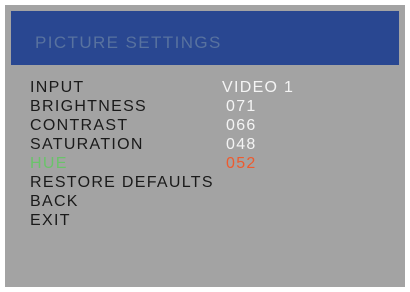 The height and width of the screenshot is (292, 410). Describe the element at coordinates (210, 201) in the screenshot. I see `menu-item-back: BACK` at that location.